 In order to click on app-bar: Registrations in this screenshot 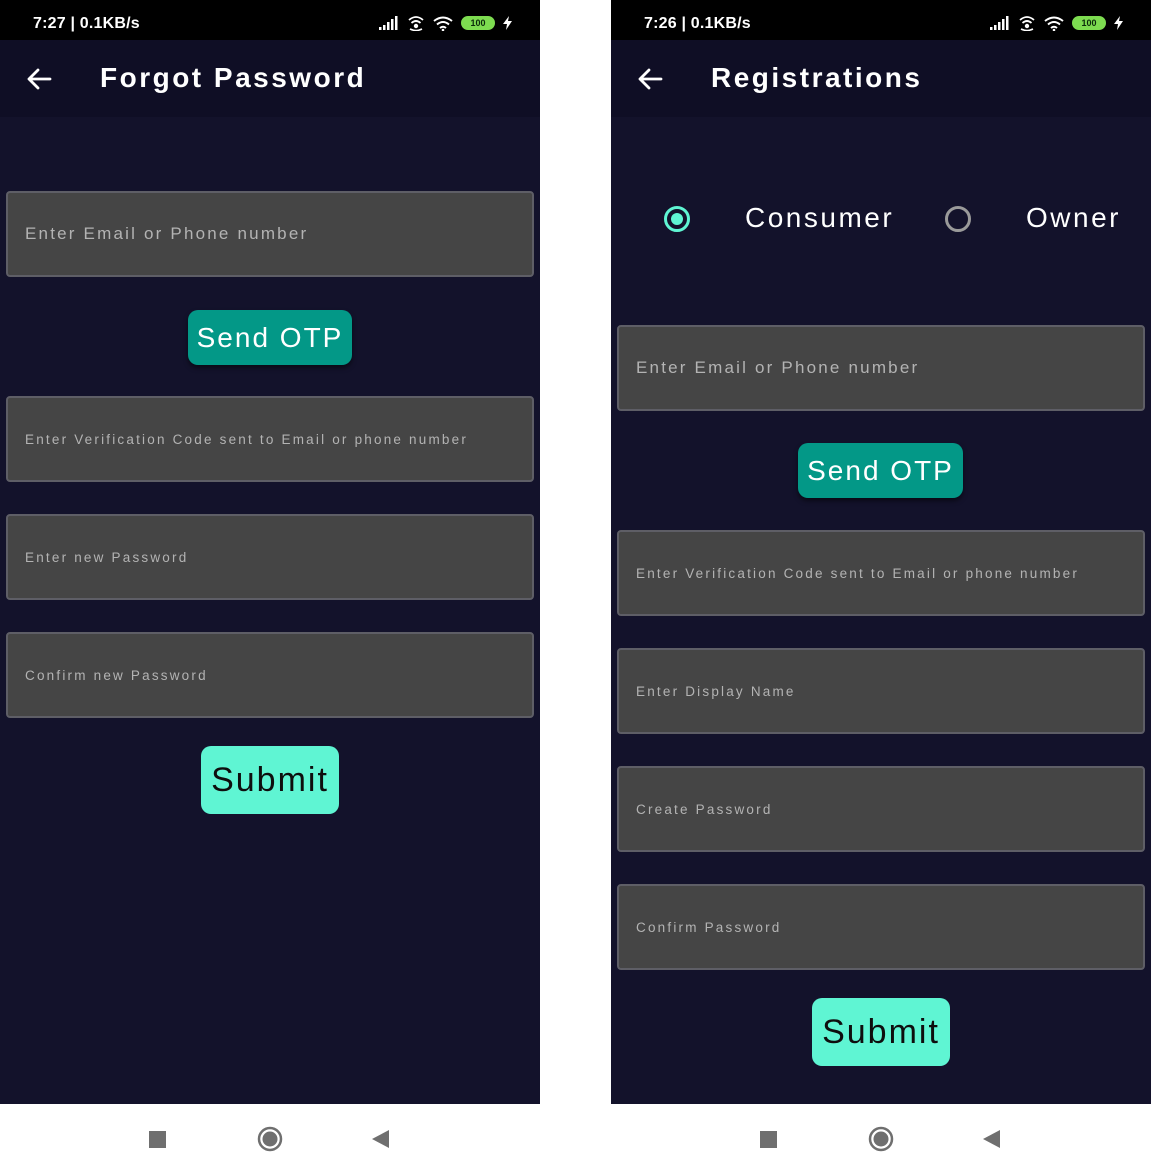, I will do `click(881, 78)`.